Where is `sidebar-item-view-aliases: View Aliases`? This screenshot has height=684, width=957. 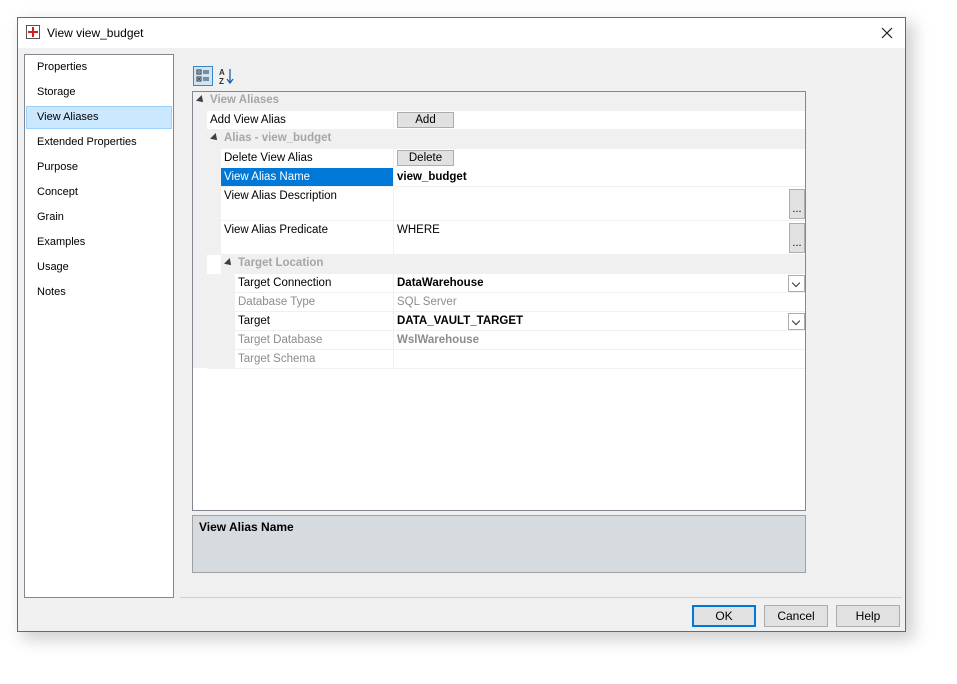 sidebar-item-view-aliases: View Aliases is located at coordinates (99, 117).